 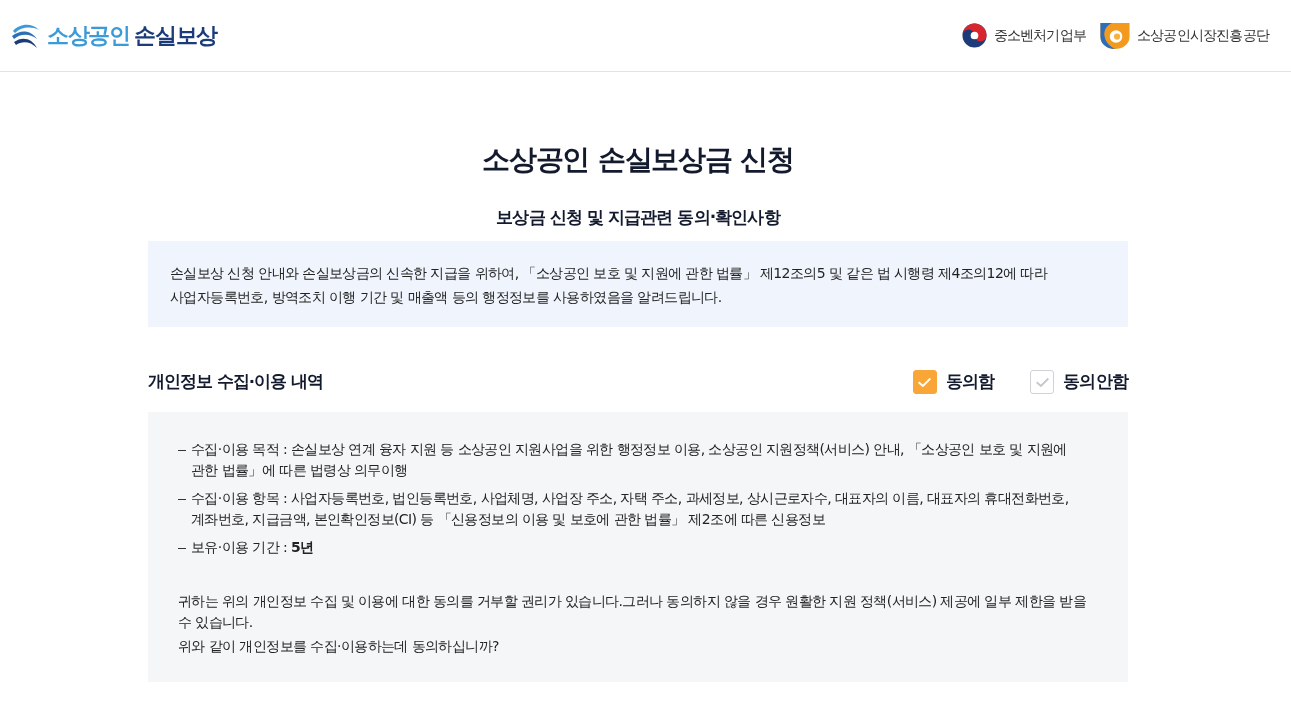 What do you see at coordinates (1115, 35) in the screenshot?
I see `swirl-emblem-icon` at bounding box center [1115, 35].